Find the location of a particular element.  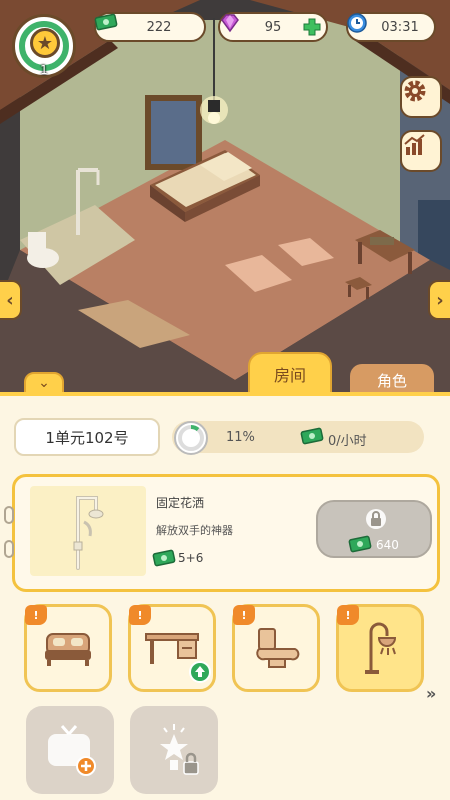

next-room-button: › is located at coordinates (439, 300).